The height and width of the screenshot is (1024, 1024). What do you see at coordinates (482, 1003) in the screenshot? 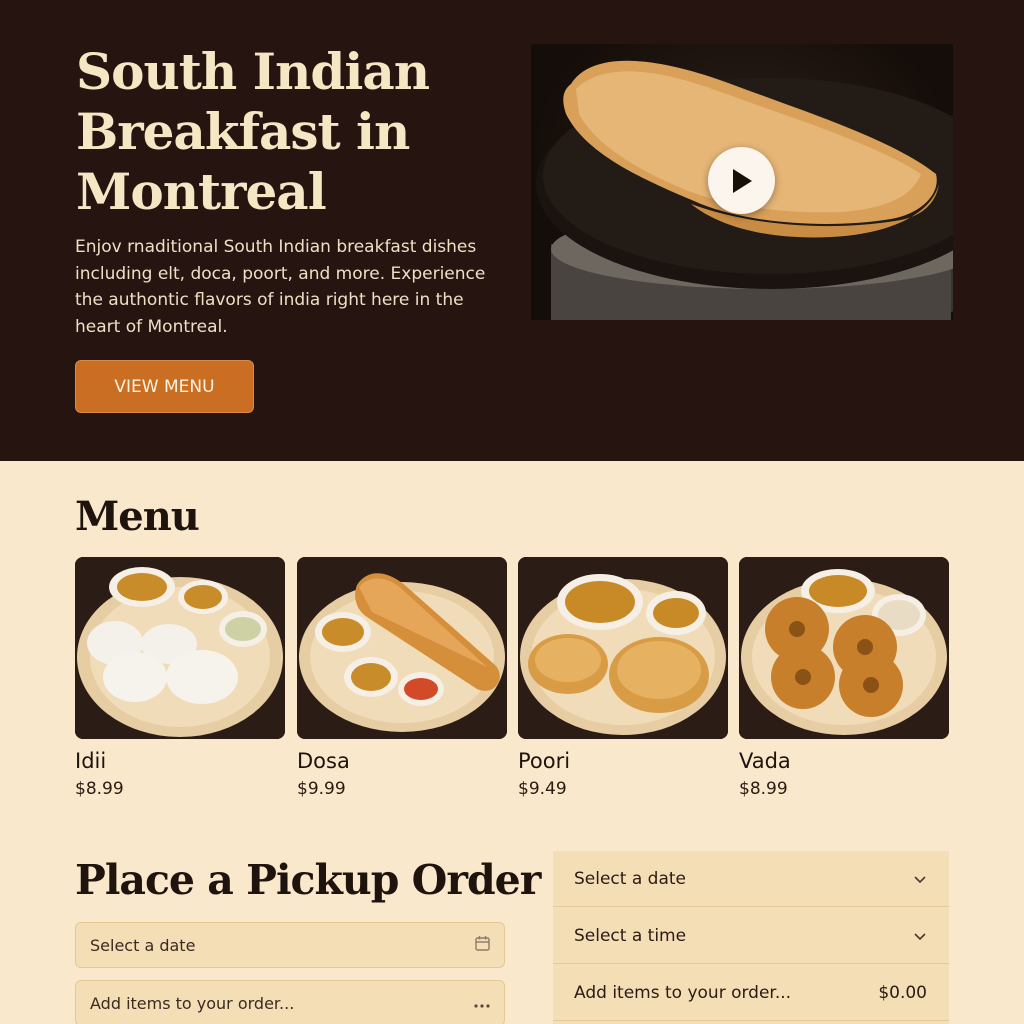
I see `more-icon` at bounding box center [482, 1003].